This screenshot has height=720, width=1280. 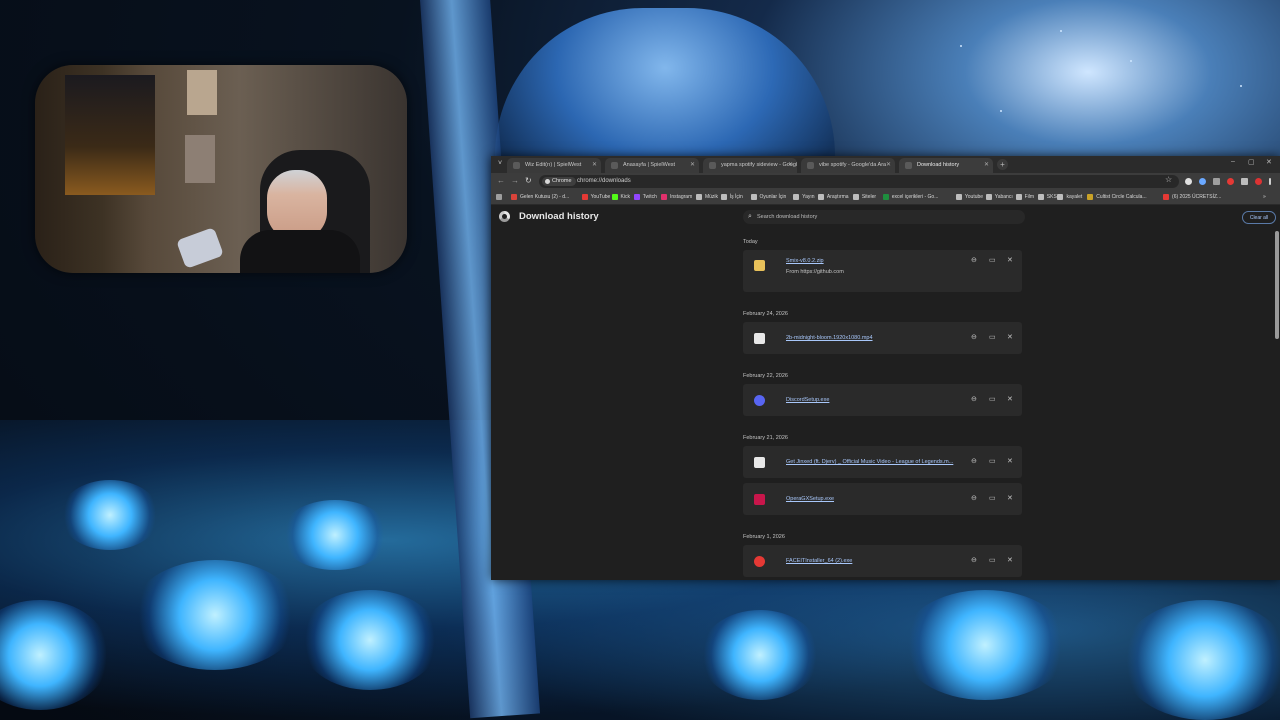 What do you see at coordinates (1024, 197) in the screenshot?
I see `bookmark-item: Film` at bounding box center [1024, 197].